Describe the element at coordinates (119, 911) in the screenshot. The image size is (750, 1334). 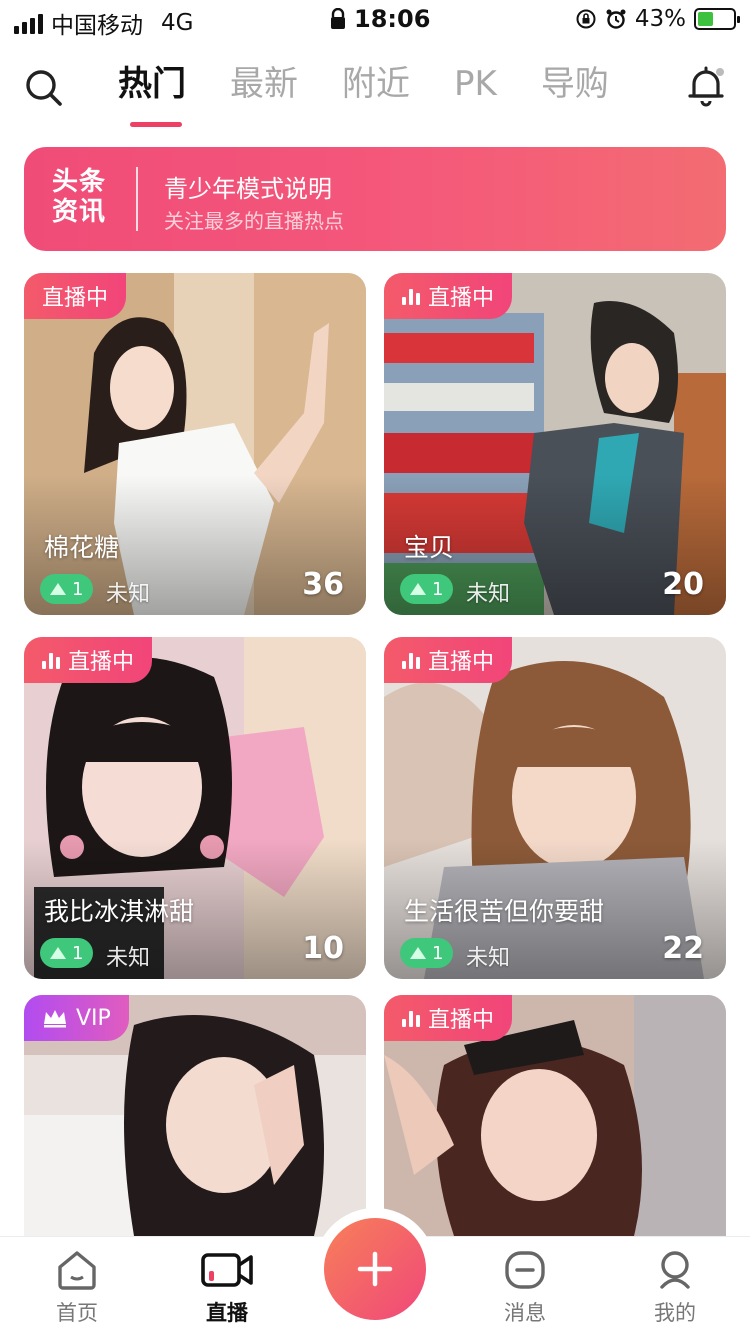
I see `streamer-name: 我比冰淇淋甜` at that location.